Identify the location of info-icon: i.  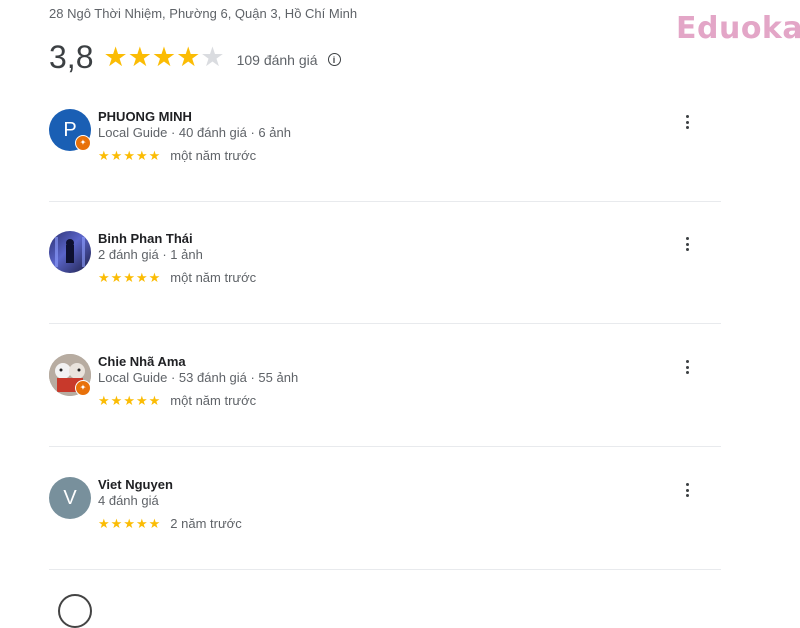
(334, 59).